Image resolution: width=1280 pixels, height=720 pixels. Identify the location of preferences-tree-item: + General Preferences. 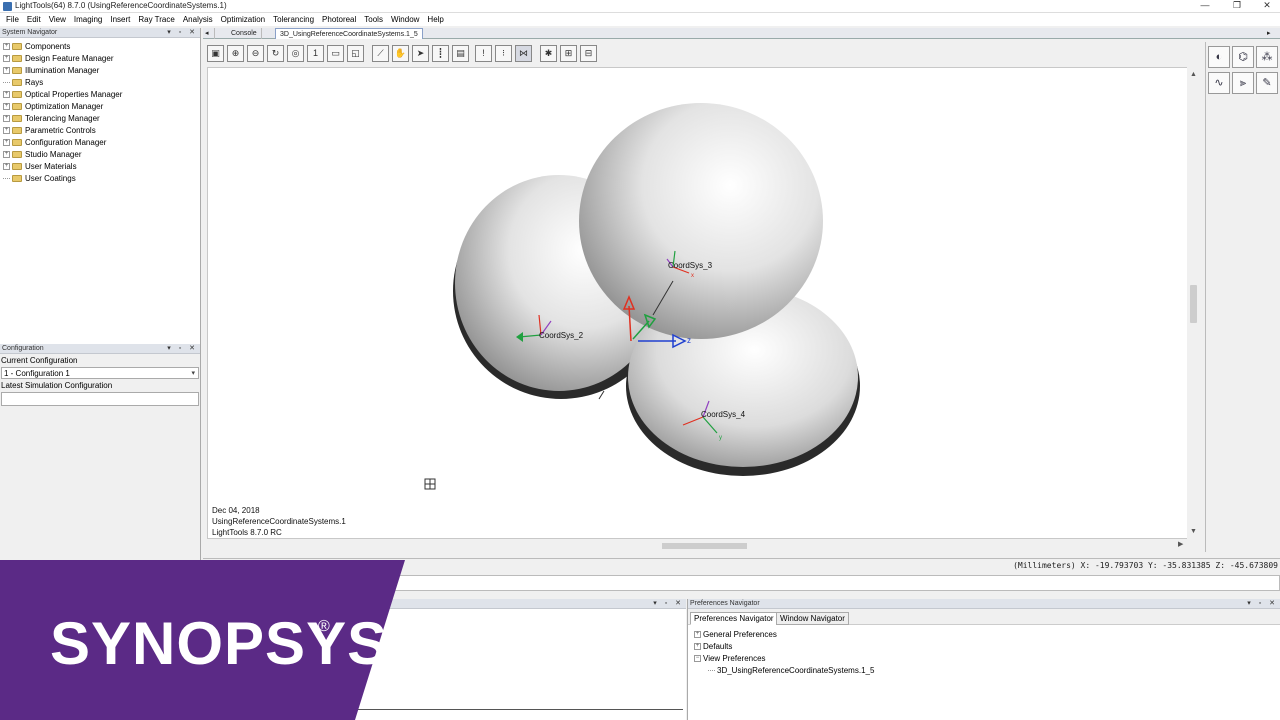
(984, 634).